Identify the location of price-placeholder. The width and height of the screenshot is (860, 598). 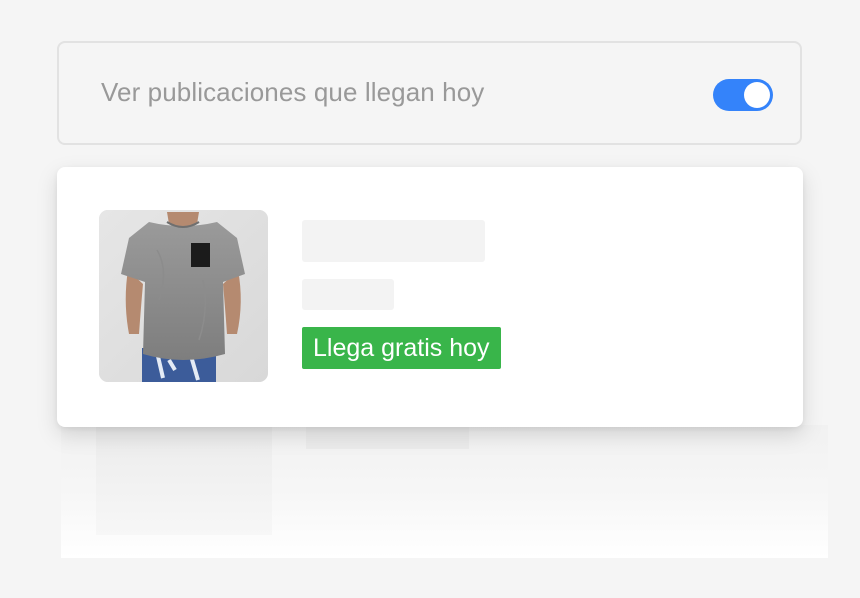
(348, 294).